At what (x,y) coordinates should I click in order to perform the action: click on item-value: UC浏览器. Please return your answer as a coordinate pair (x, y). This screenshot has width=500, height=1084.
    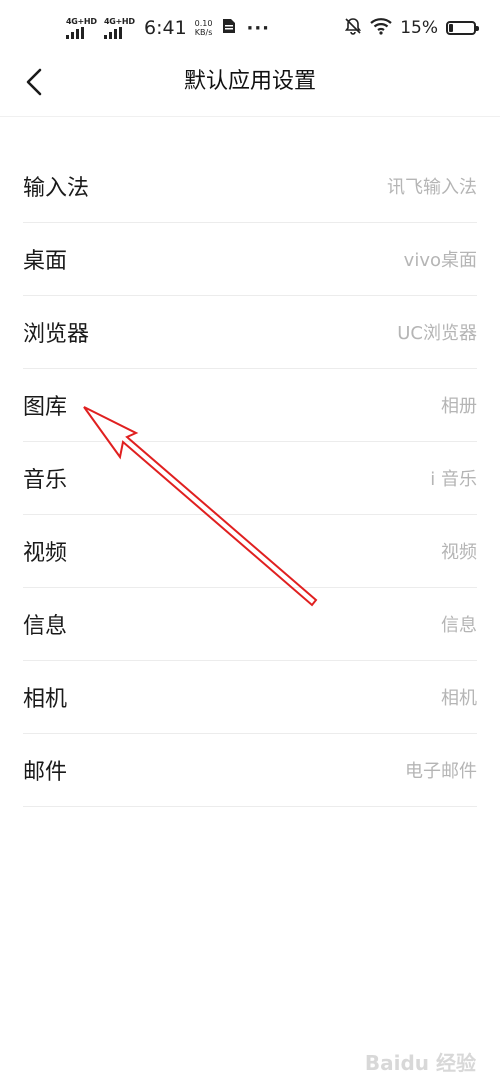
    Looking at the image, I should click on (437, 333).